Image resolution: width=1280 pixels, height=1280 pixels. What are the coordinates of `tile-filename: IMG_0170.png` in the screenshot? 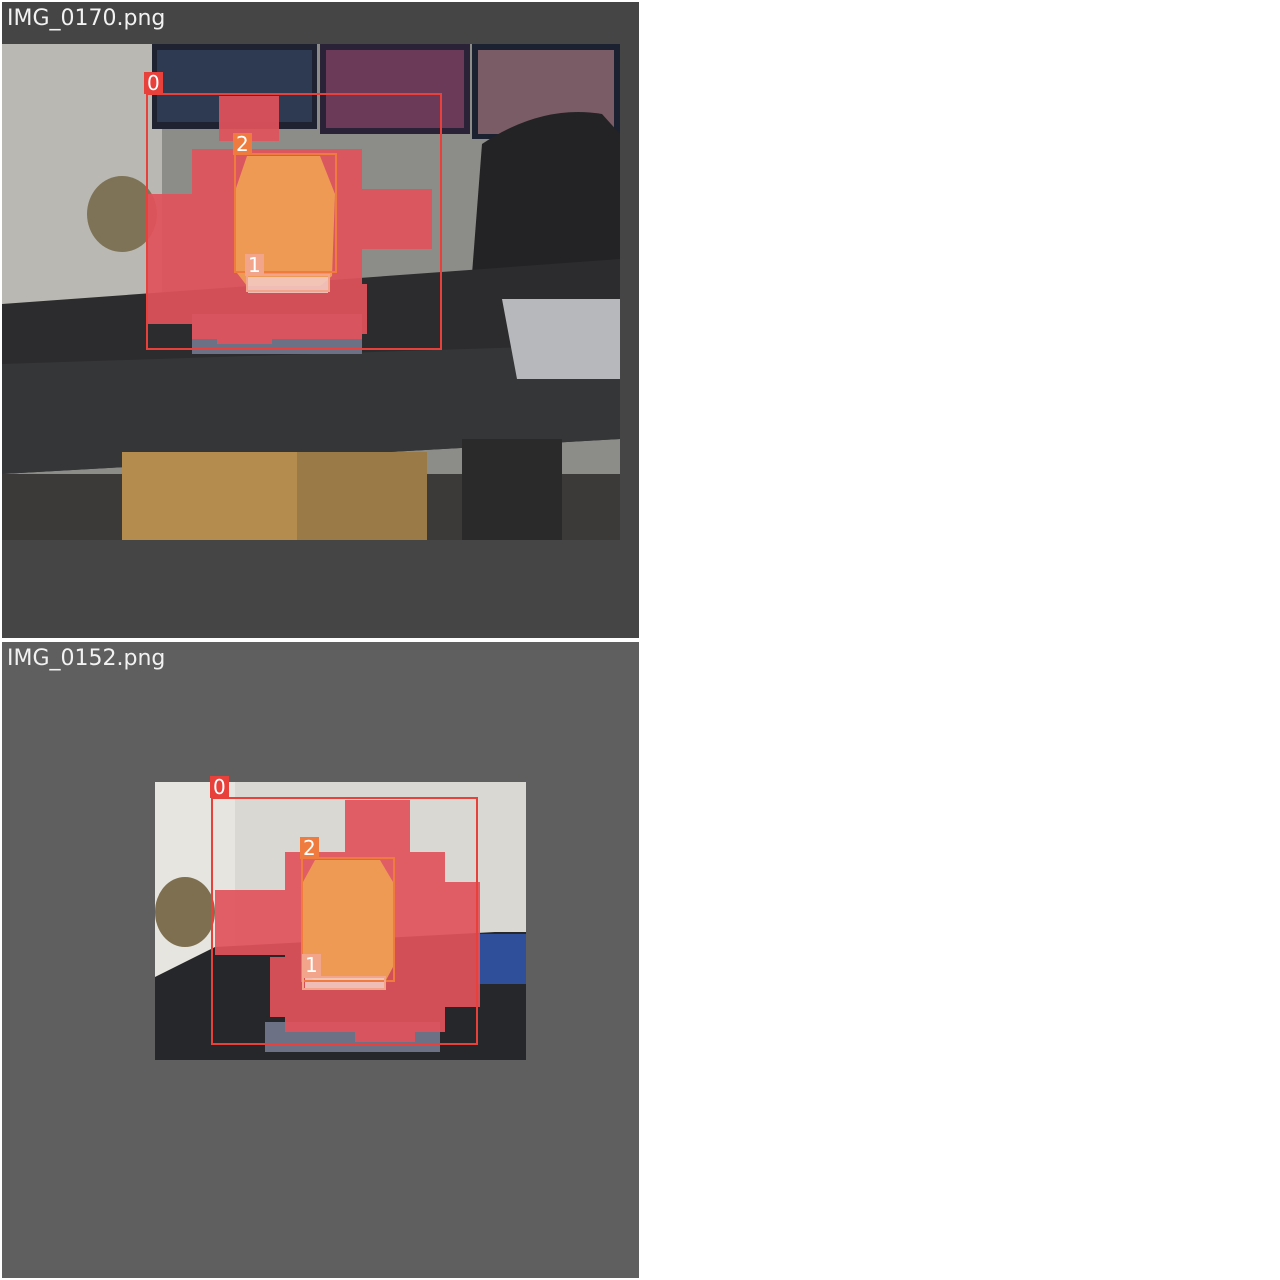 It's located at (86, 18).